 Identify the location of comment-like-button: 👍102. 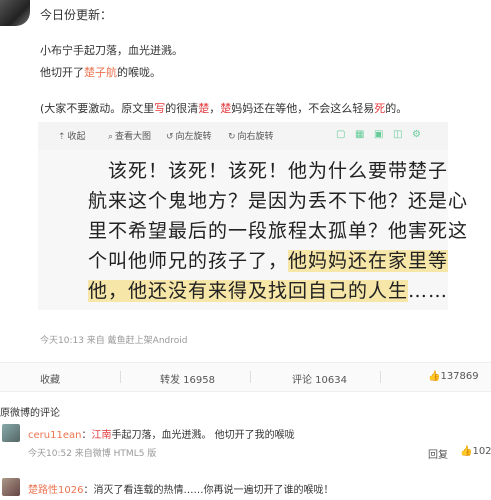
(475, 451).